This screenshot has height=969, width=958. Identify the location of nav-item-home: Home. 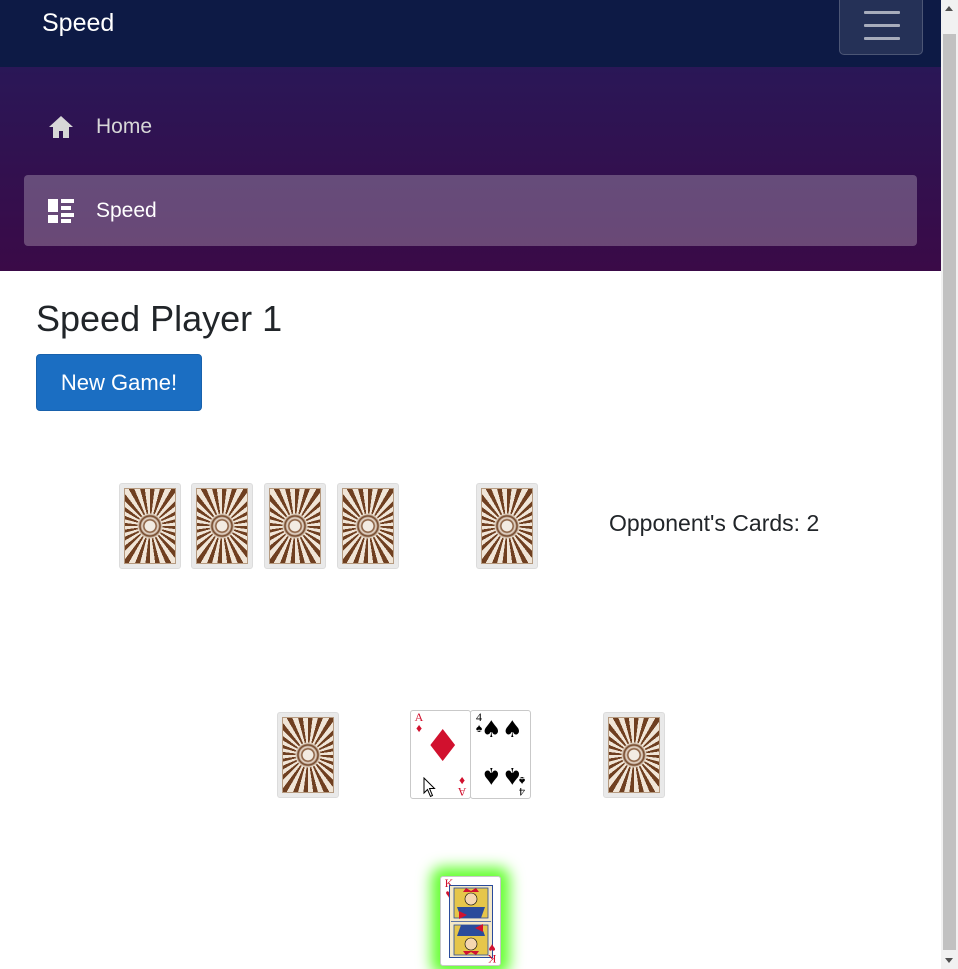
(470, 126).